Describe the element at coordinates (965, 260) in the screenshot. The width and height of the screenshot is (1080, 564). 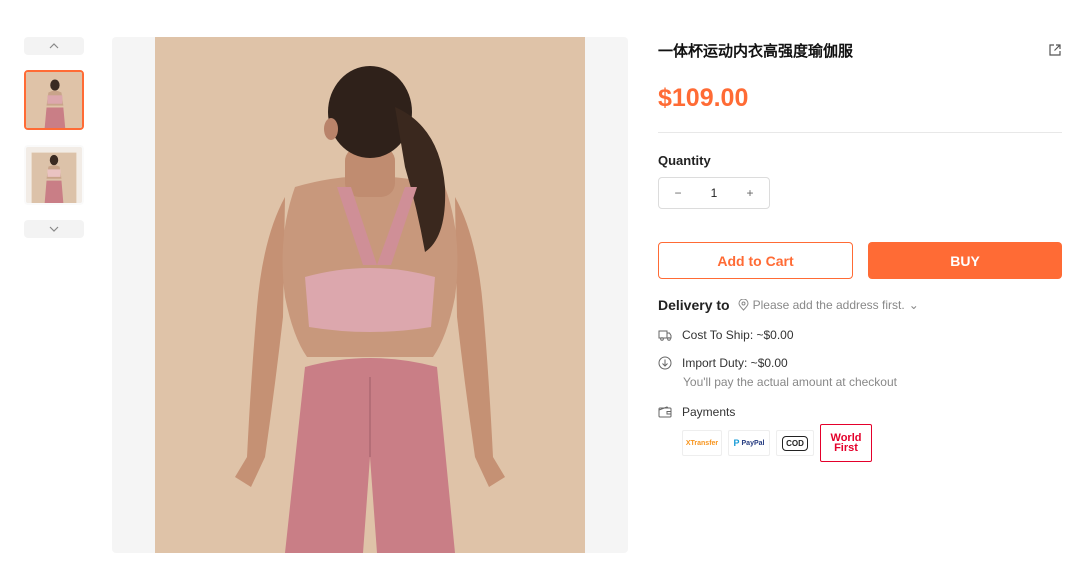
I see `buy-button: BUY` at that location.